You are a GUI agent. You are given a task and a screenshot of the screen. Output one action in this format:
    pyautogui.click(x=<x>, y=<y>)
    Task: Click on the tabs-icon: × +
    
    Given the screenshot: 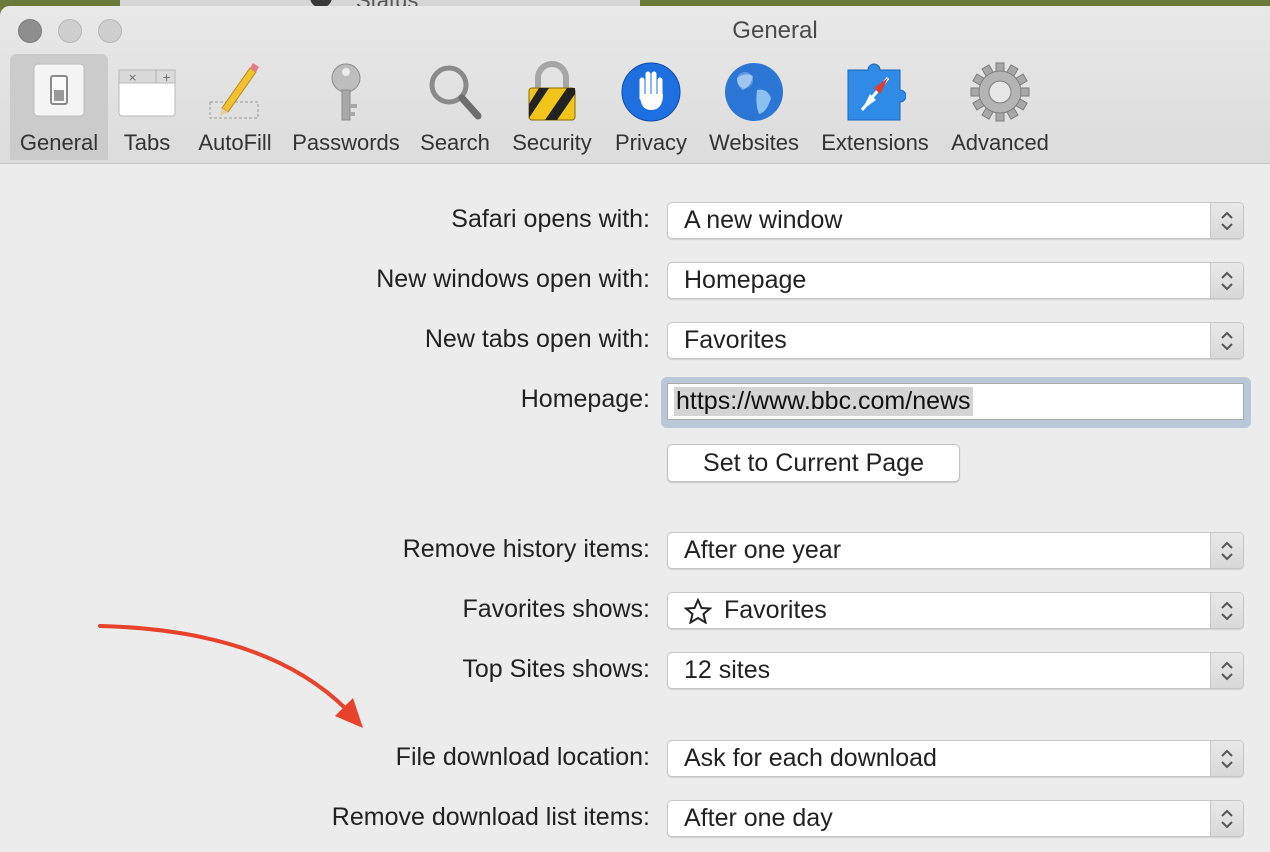 What is the action you would take?
    pyautogui.click(x=147, y=93)
    